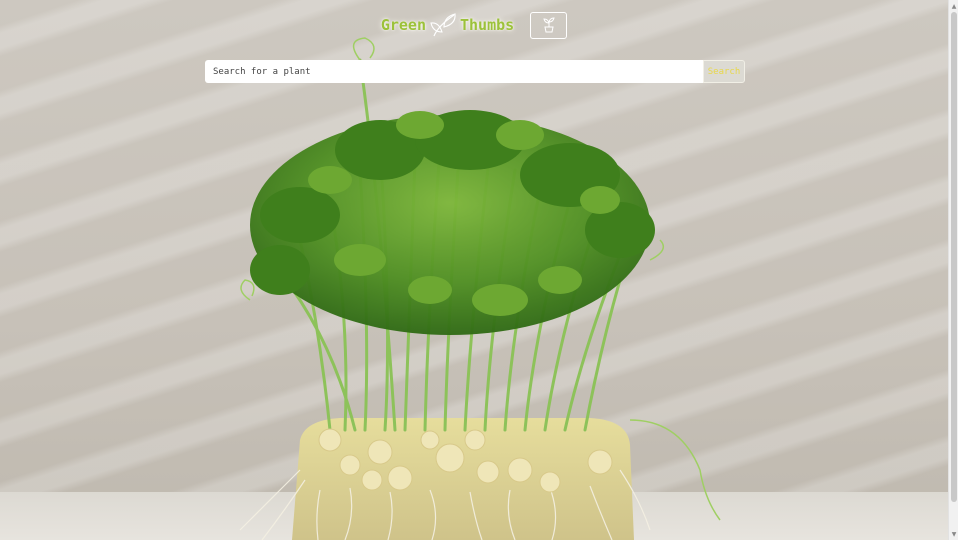  I want to click on potted-plant-icon, so click(549, 25).